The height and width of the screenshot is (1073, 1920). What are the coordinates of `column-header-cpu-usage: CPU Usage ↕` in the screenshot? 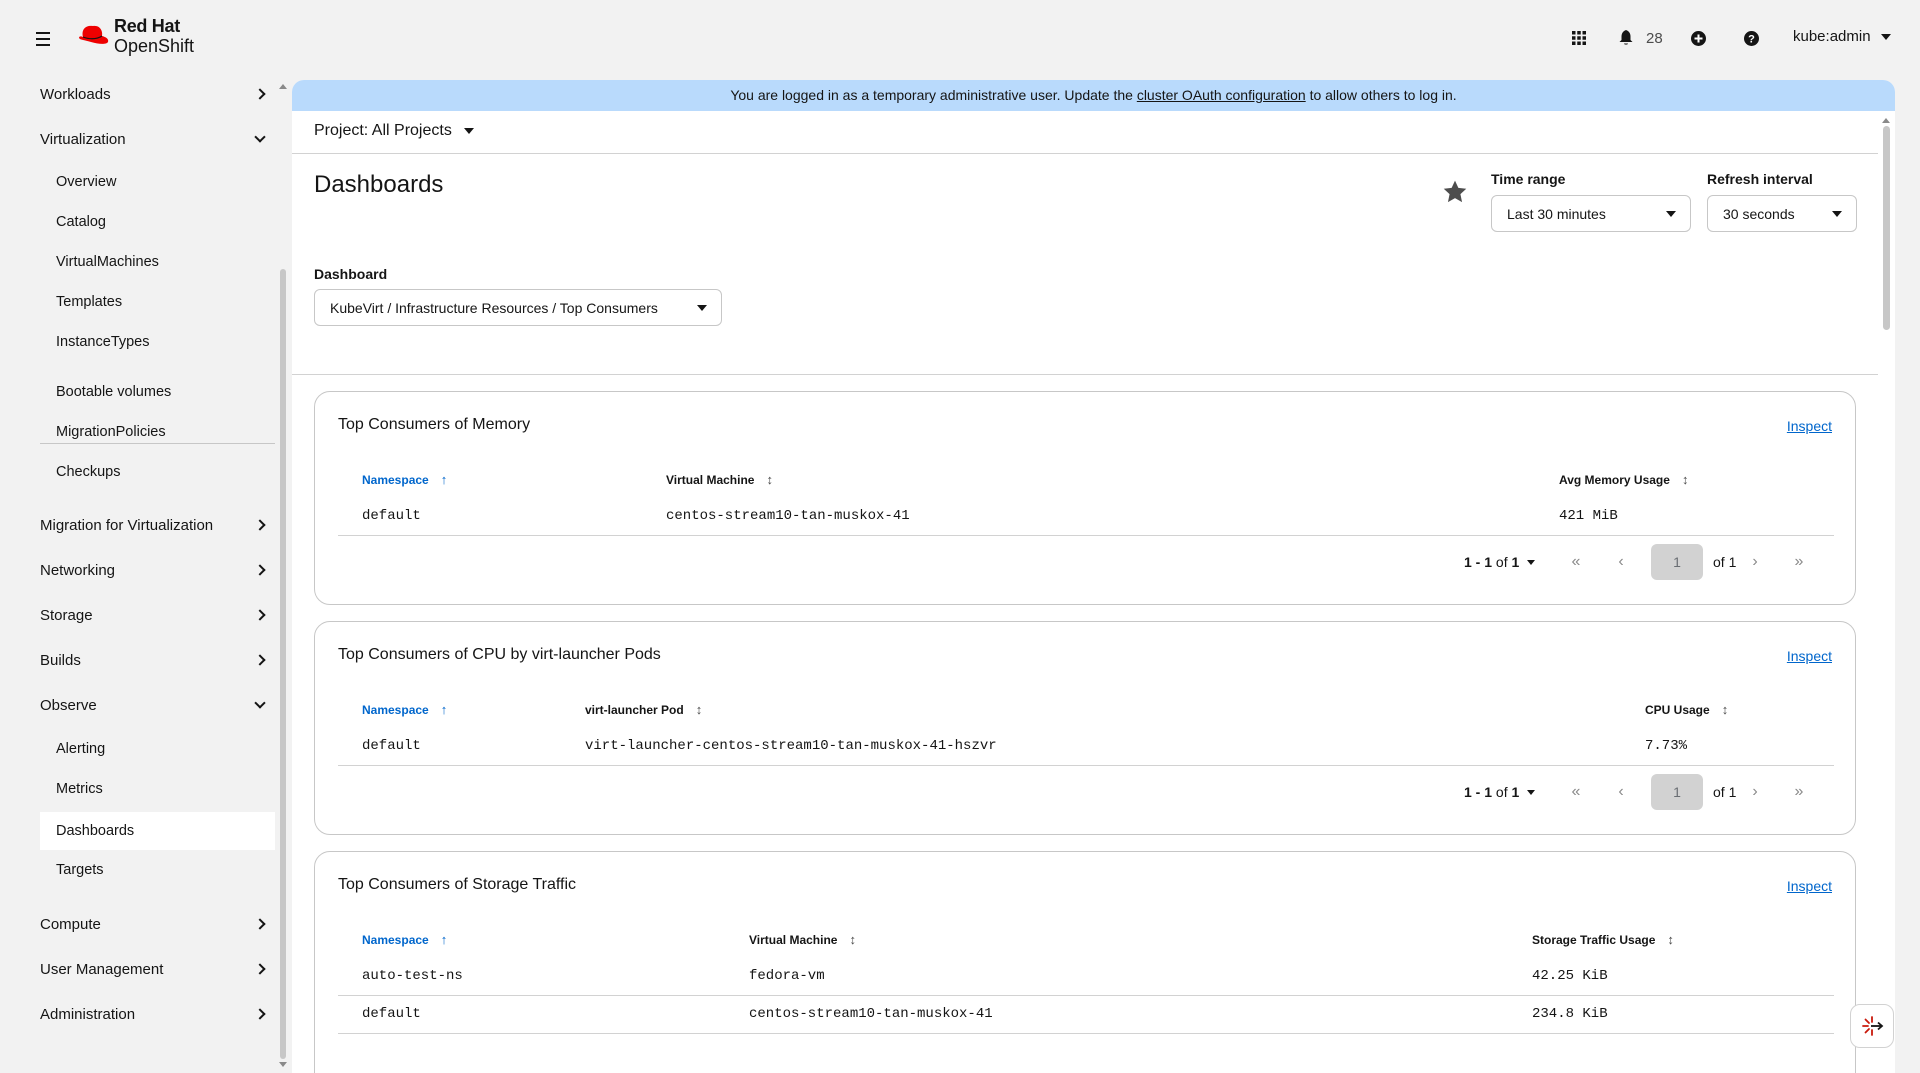 It's located at (1686, 709).